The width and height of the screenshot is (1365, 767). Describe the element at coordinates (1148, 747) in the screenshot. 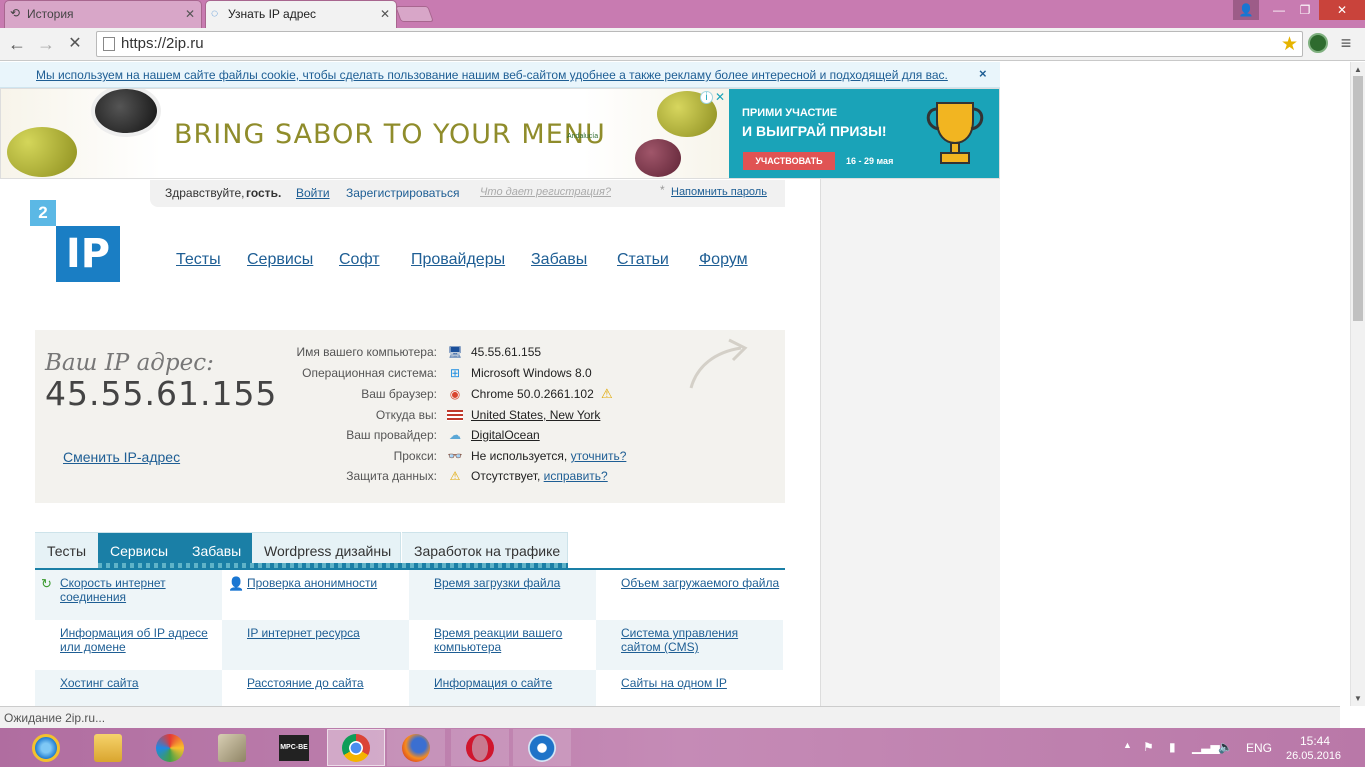

I see `action-center-icon: ⚑` at that location.